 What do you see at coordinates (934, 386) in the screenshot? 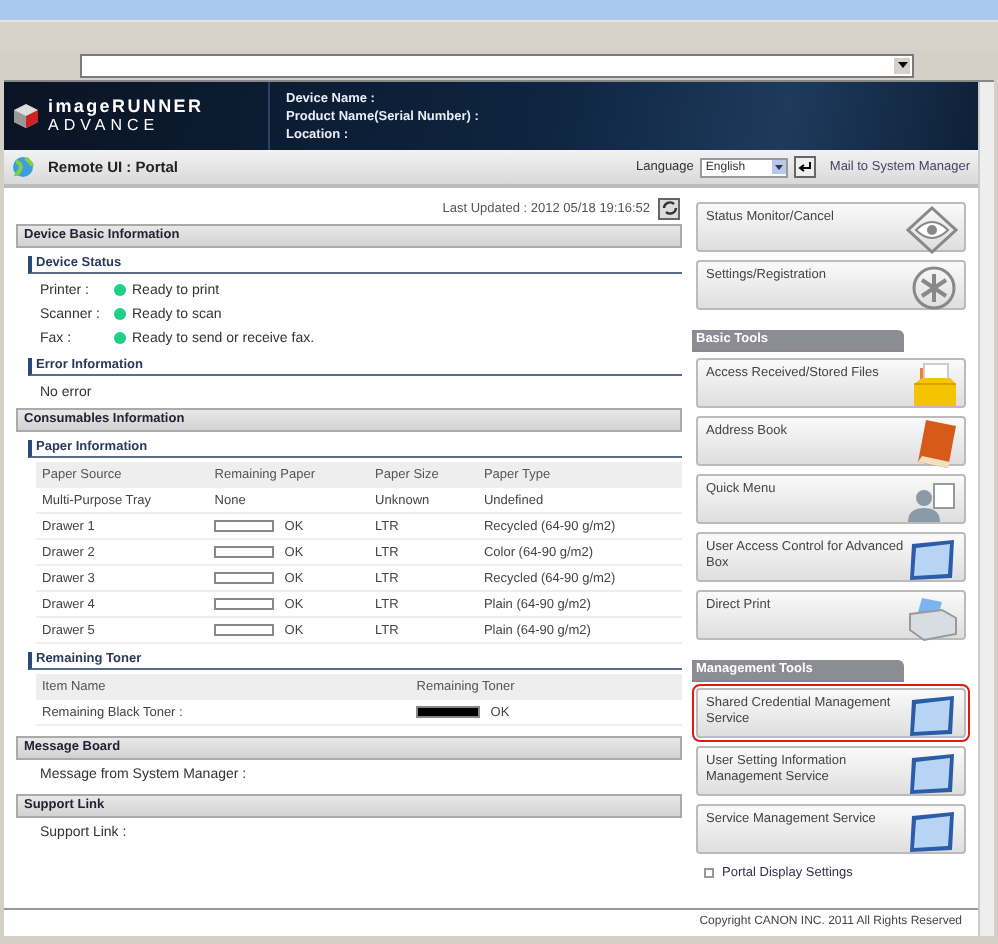
I see `file-box-icon` at bounding box center [934, 386].